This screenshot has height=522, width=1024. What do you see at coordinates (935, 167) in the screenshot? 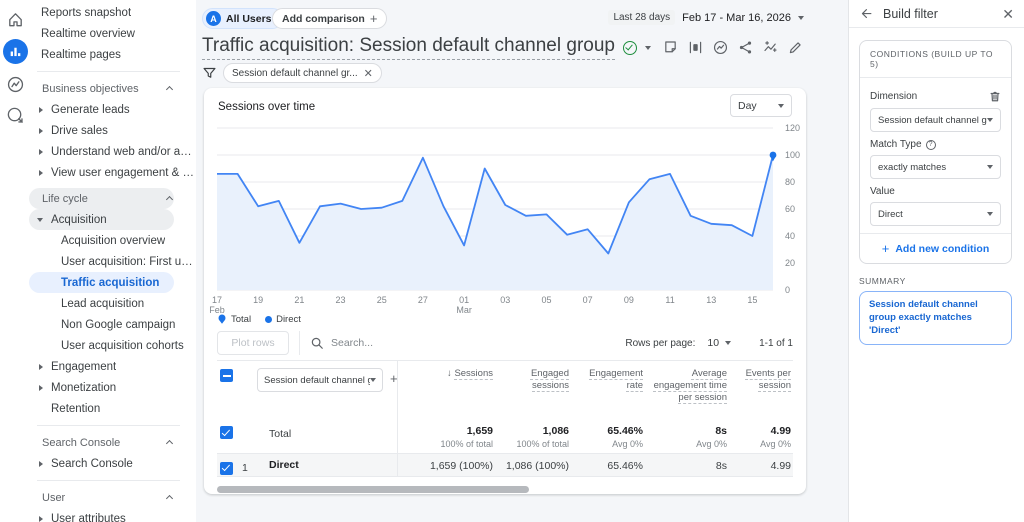
I see `match-type-select: exactly matches` at bounding box center [935, 167].